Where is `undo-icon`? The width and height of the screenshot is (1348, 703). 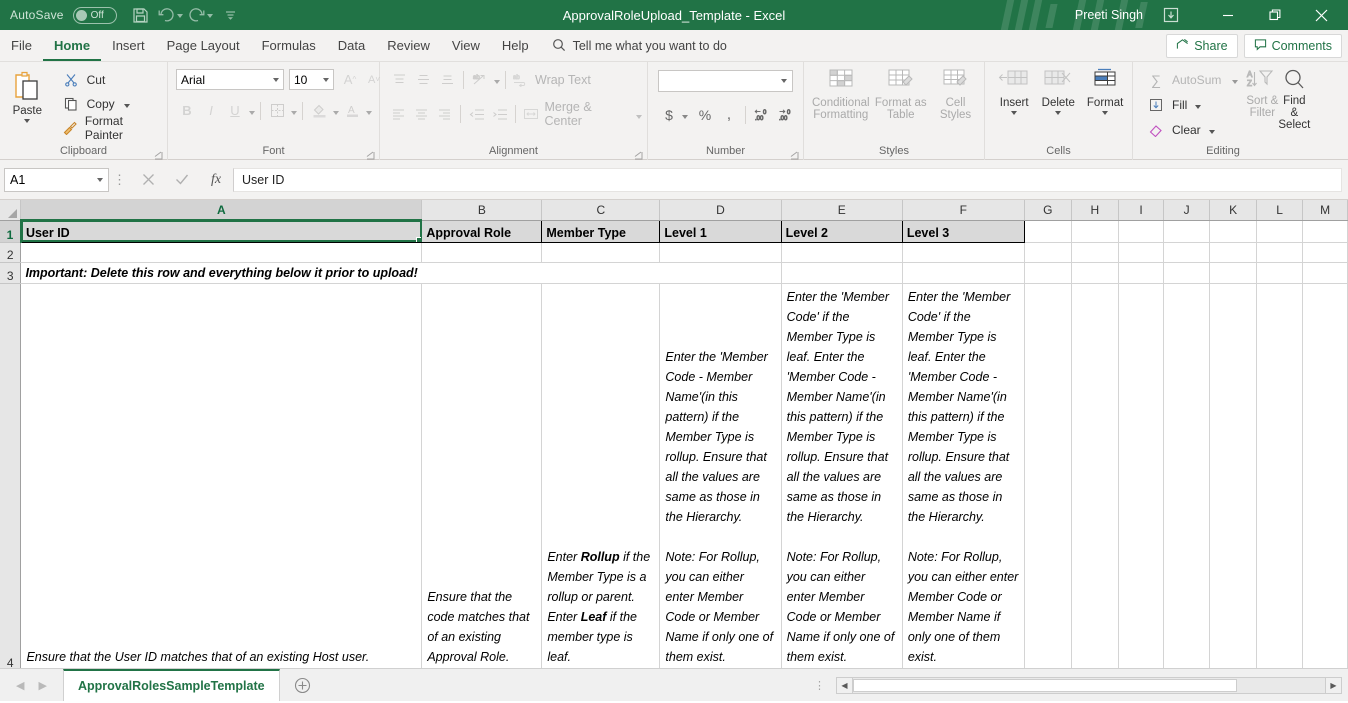 undo-icon is located at coordinates (171, 15).